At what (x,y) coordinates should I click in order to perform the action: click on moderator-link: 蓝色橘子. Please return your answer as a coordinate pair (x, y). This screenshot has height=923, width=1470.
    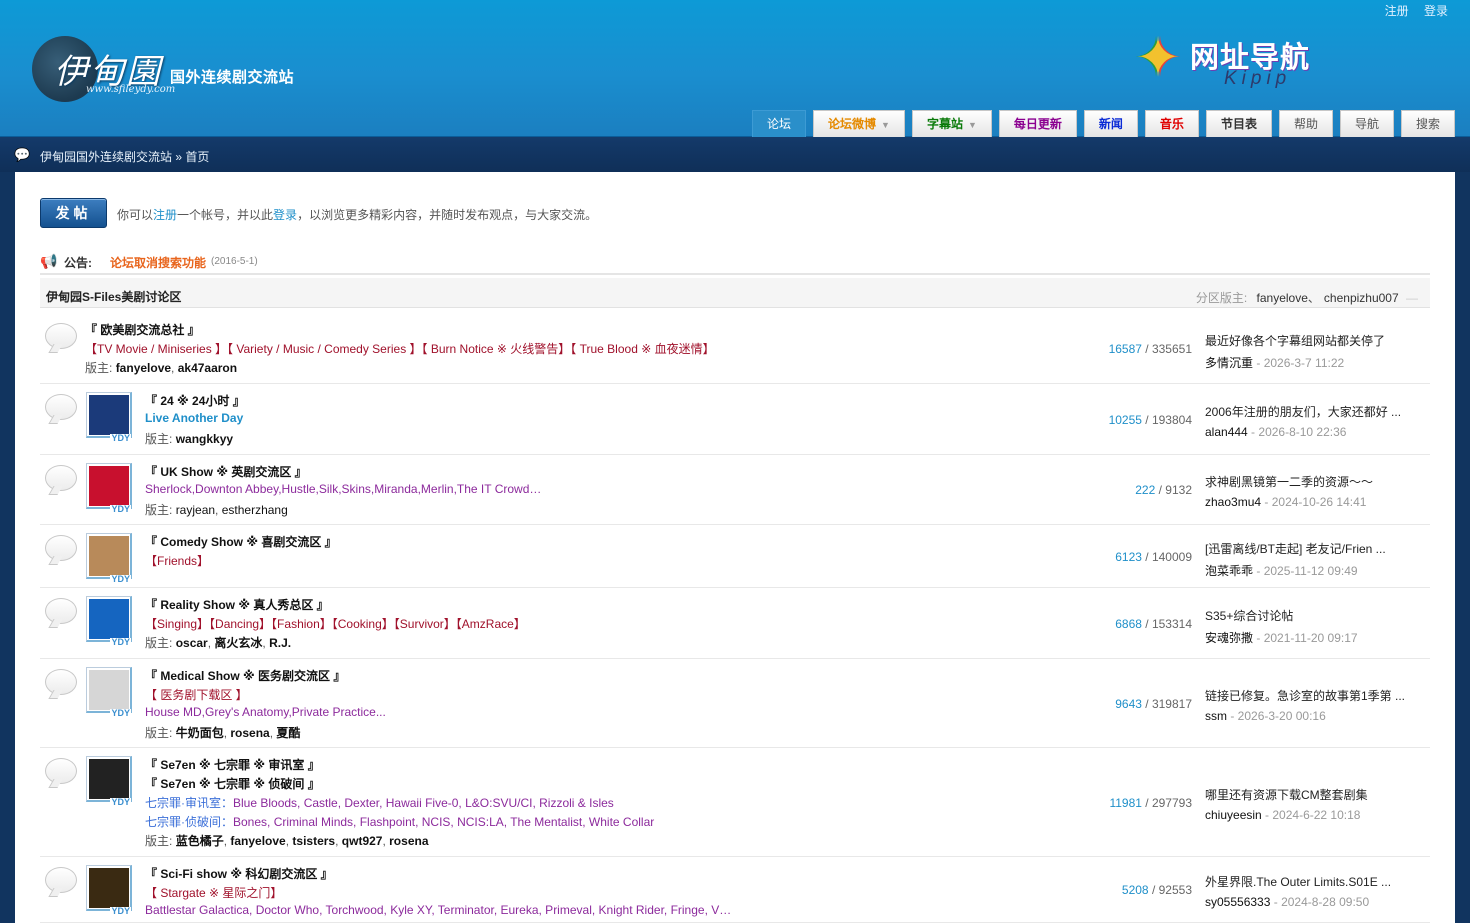
    Looking at the image, I should click on (200, 841).